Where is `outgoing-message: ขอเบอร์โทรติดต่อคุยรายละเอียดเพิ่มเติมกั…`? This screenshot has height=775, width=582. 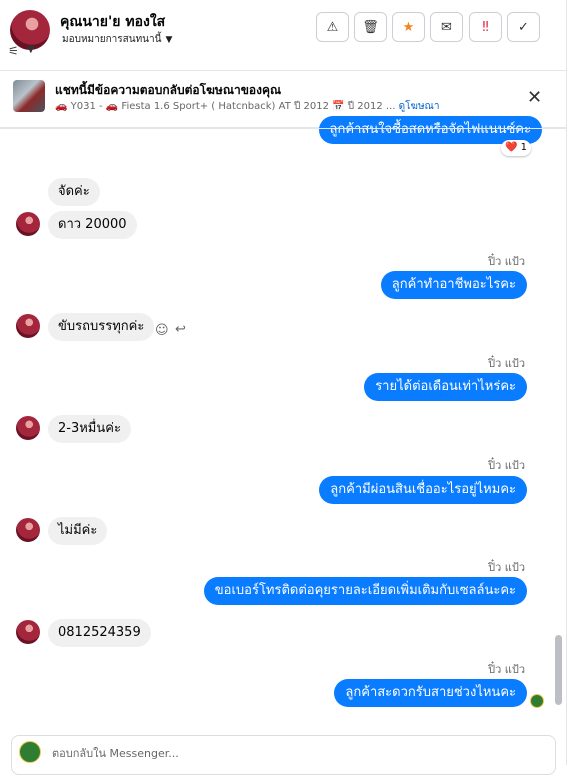 outgoing-message: ขอเบอร์โทรติดต่อคุยรายละเอียดเพิ่มเติมกั… is located at coordinates (365, 591).